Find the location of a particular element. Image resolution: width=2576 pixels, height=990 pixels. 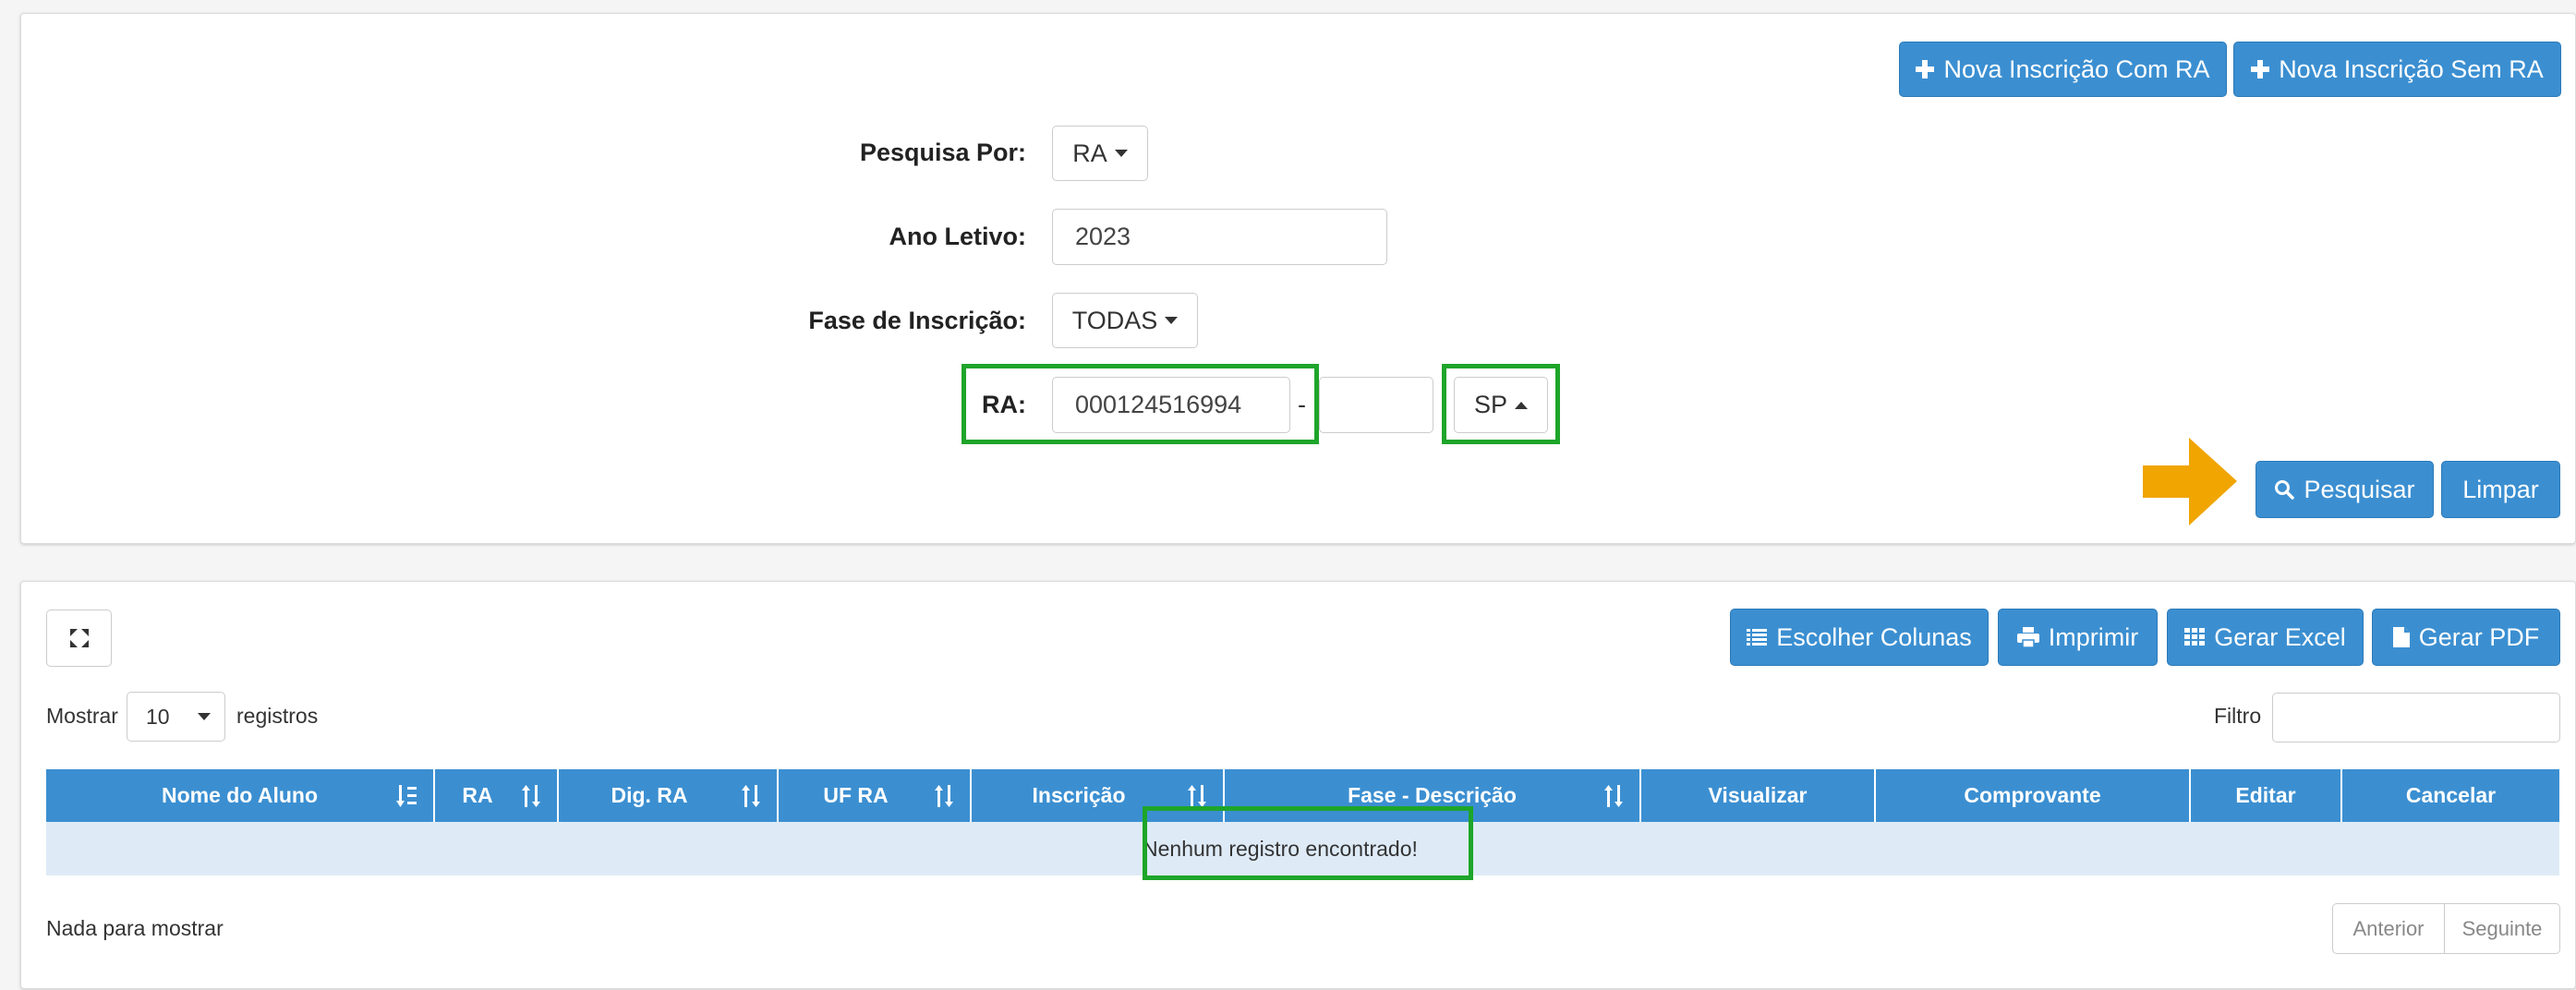

column-header-cancelar: Cancelar is located at coordinates (2451, 795).